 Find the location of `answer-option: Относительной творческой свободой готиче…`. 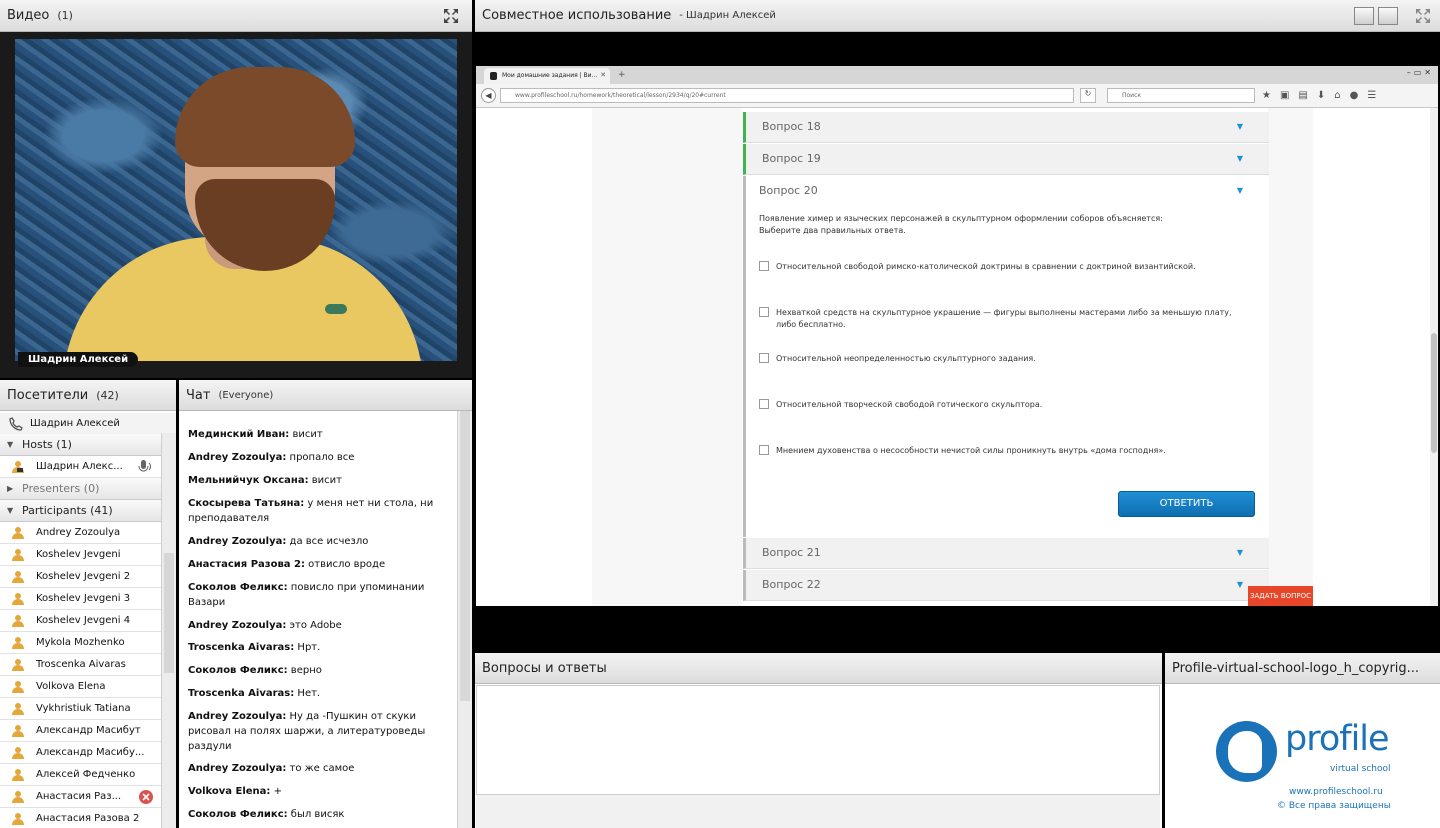

answer-option: Относительной творческой свободой готиче… is located at coordinates (1004, 405).